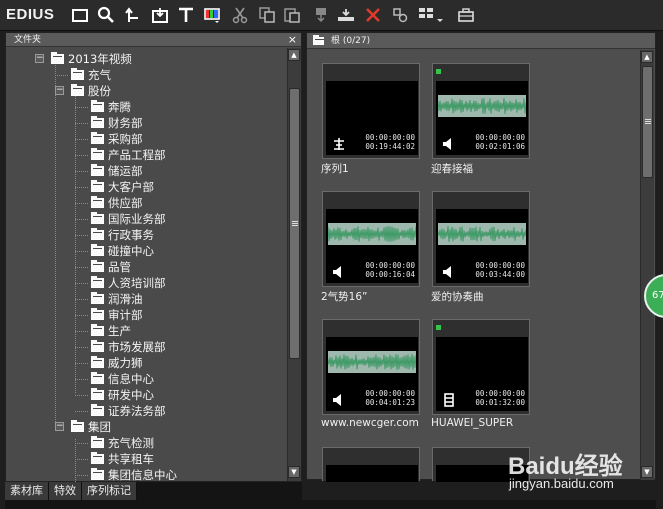 The height and width of the screenshot is (509, 663). What do you see at coordinates (27, 491) in the screenshot?
I see `tab-bin: 素材库` at bounding box center [27, 491].